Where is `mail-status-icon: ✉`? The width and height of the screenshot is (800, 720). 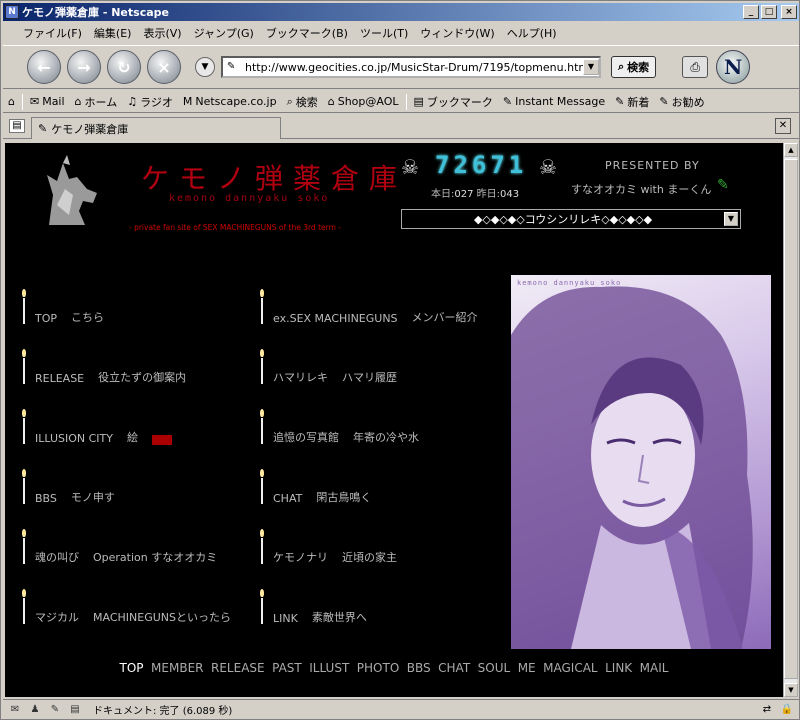 mail-status-icon: ✉ is located at coordinates (15, 710).